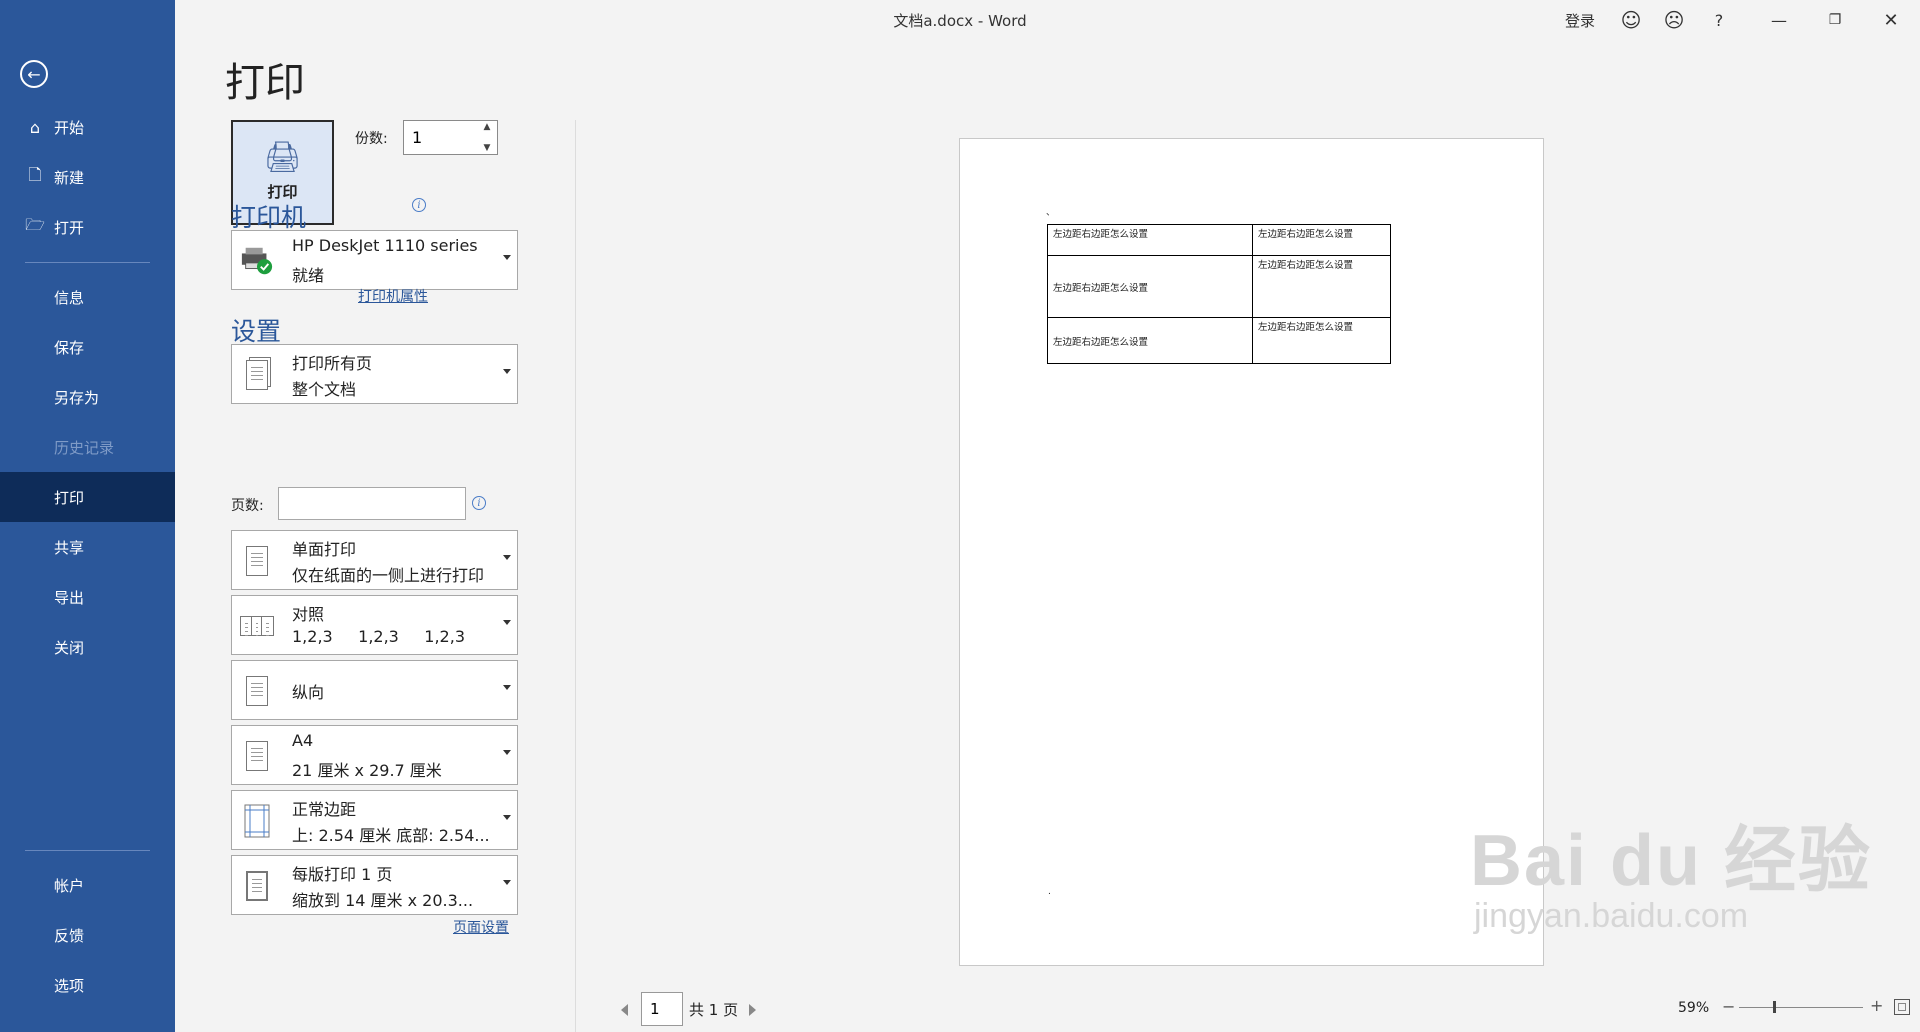  Describe the element at coordinates (487, 148) in the screenshot. I see `chevron-down-icon: ▼` at that location.